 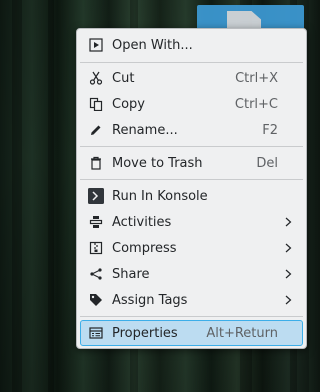 What do you see at coordinates (145, 333) in the screenshot?
I see `menu-item-label: Properties` at bounding box center [145, 333].